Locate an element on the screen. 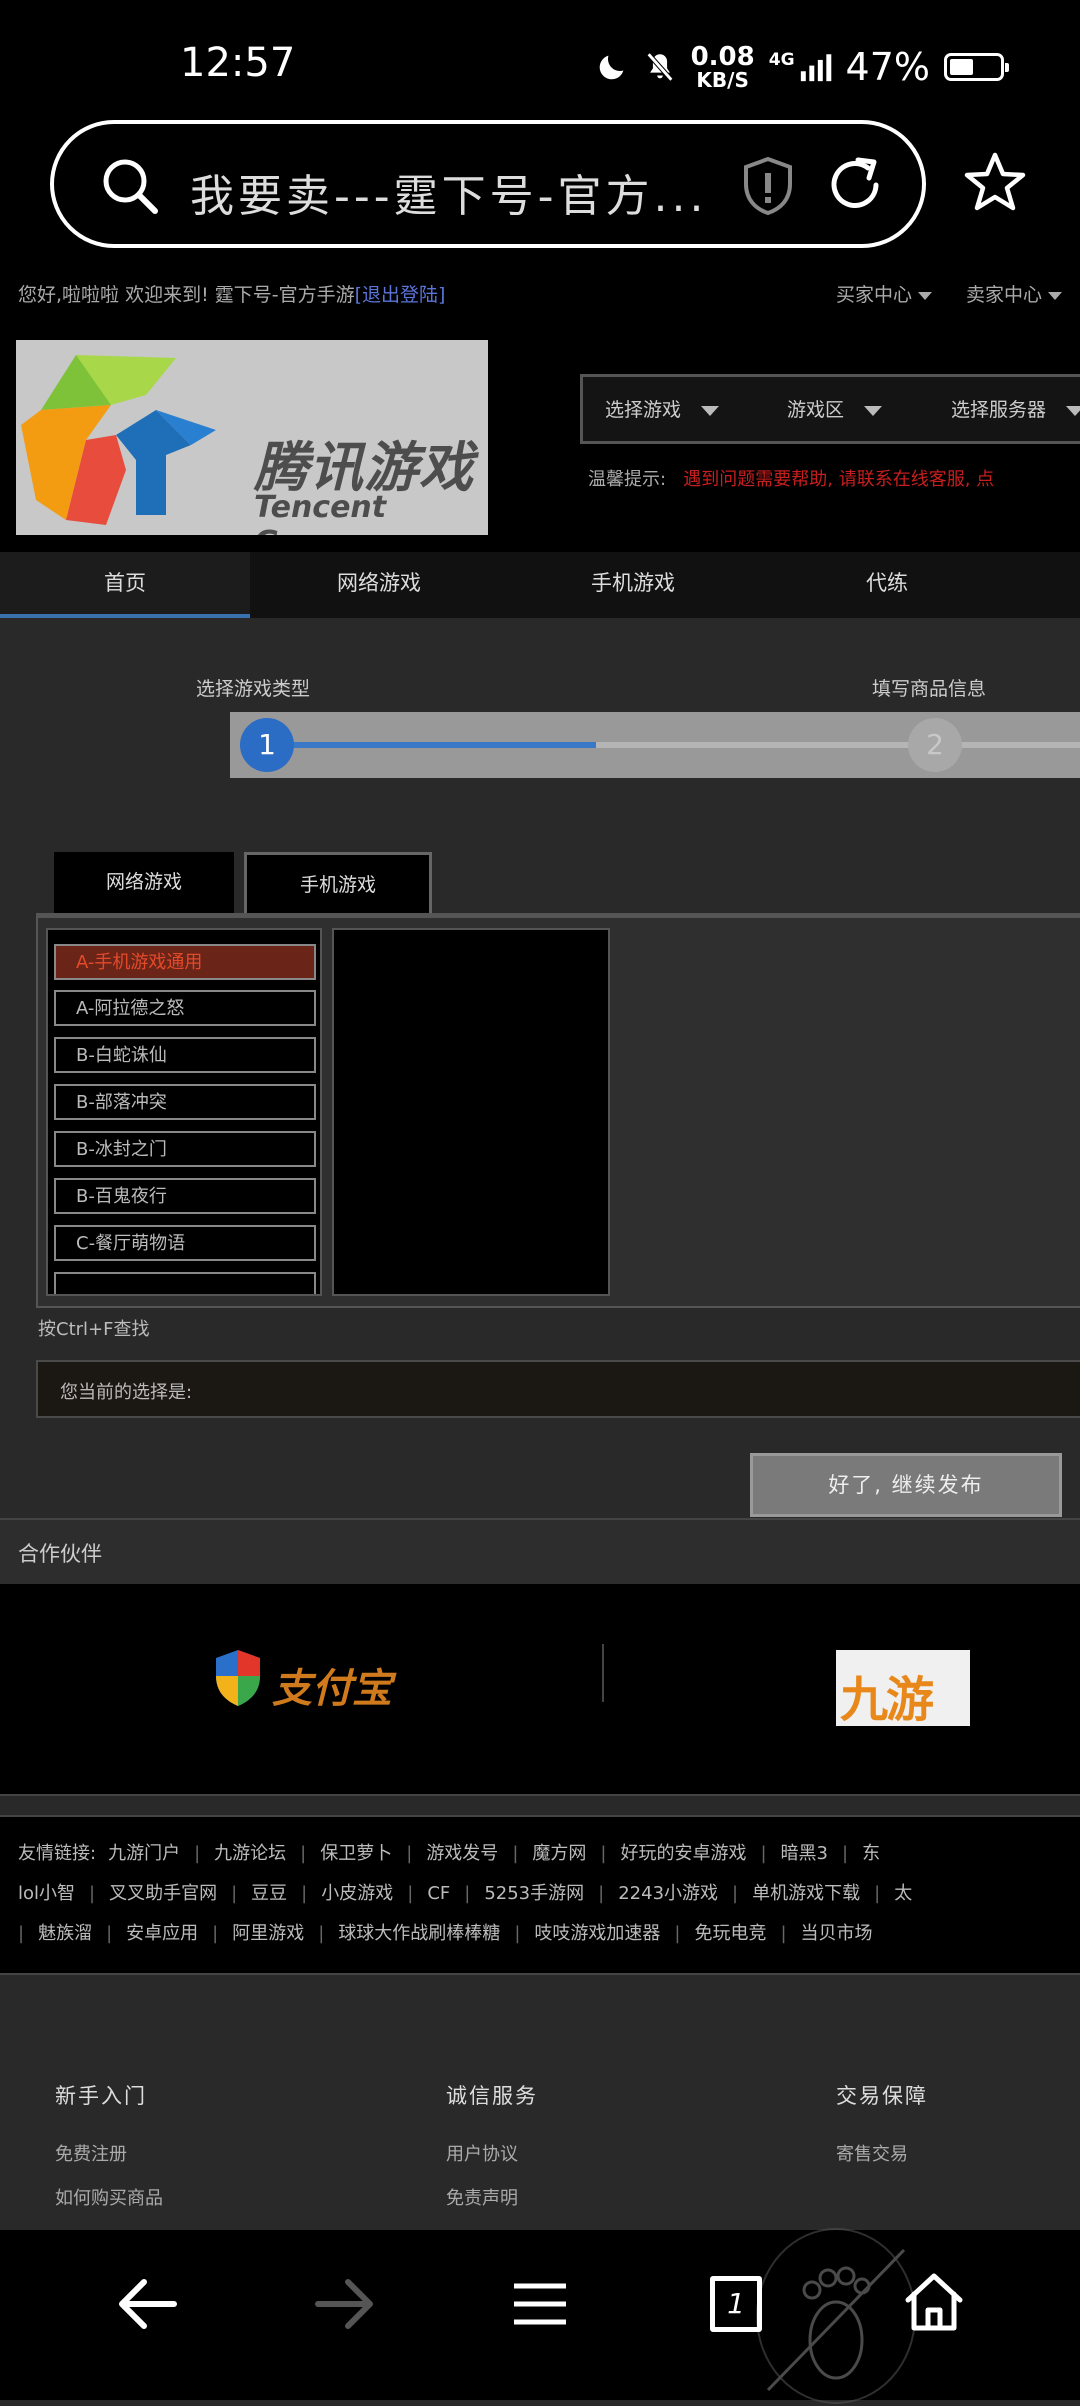 Image resolution: width=1080 pixels, height=2406 pixels. menu-icon is located at coordinates (540, 2304).